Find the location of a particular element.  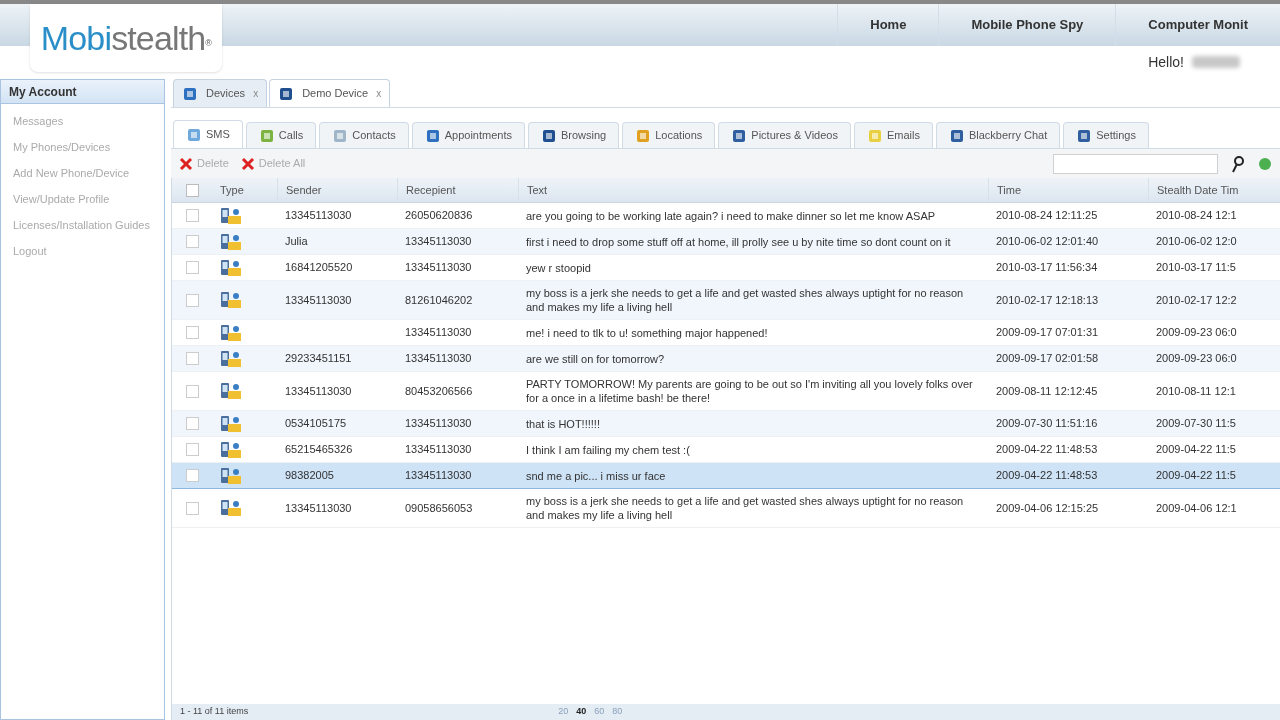

category-tab: Blackberry Chat is located at coordinates (998, 135).